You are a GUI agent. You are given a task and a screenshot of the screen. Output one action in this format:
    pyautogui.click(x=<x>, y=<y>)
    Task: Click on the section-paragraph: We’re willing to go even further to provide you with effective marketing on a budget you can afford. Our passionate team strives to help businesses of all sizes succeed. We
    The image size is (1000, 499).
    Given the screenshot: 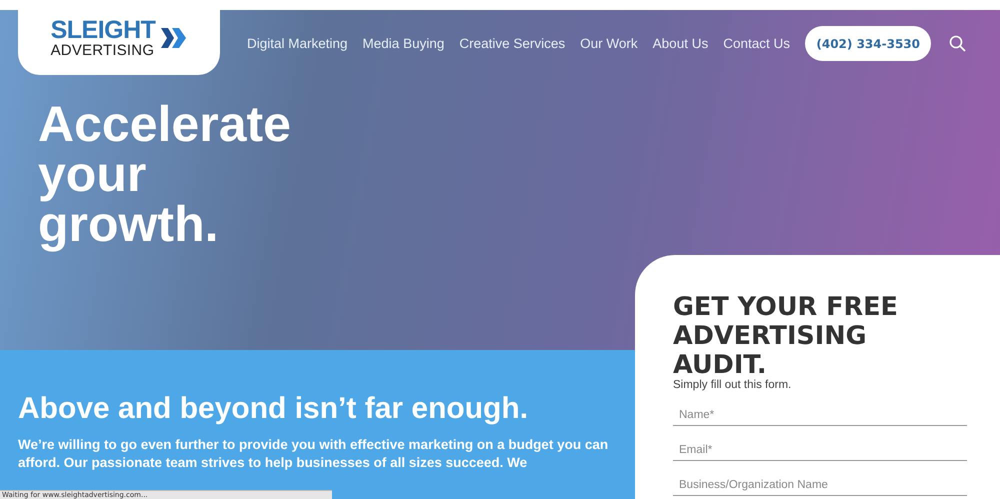 What is the action you would take?
    pyautogui.click(x=314, y=454)
    